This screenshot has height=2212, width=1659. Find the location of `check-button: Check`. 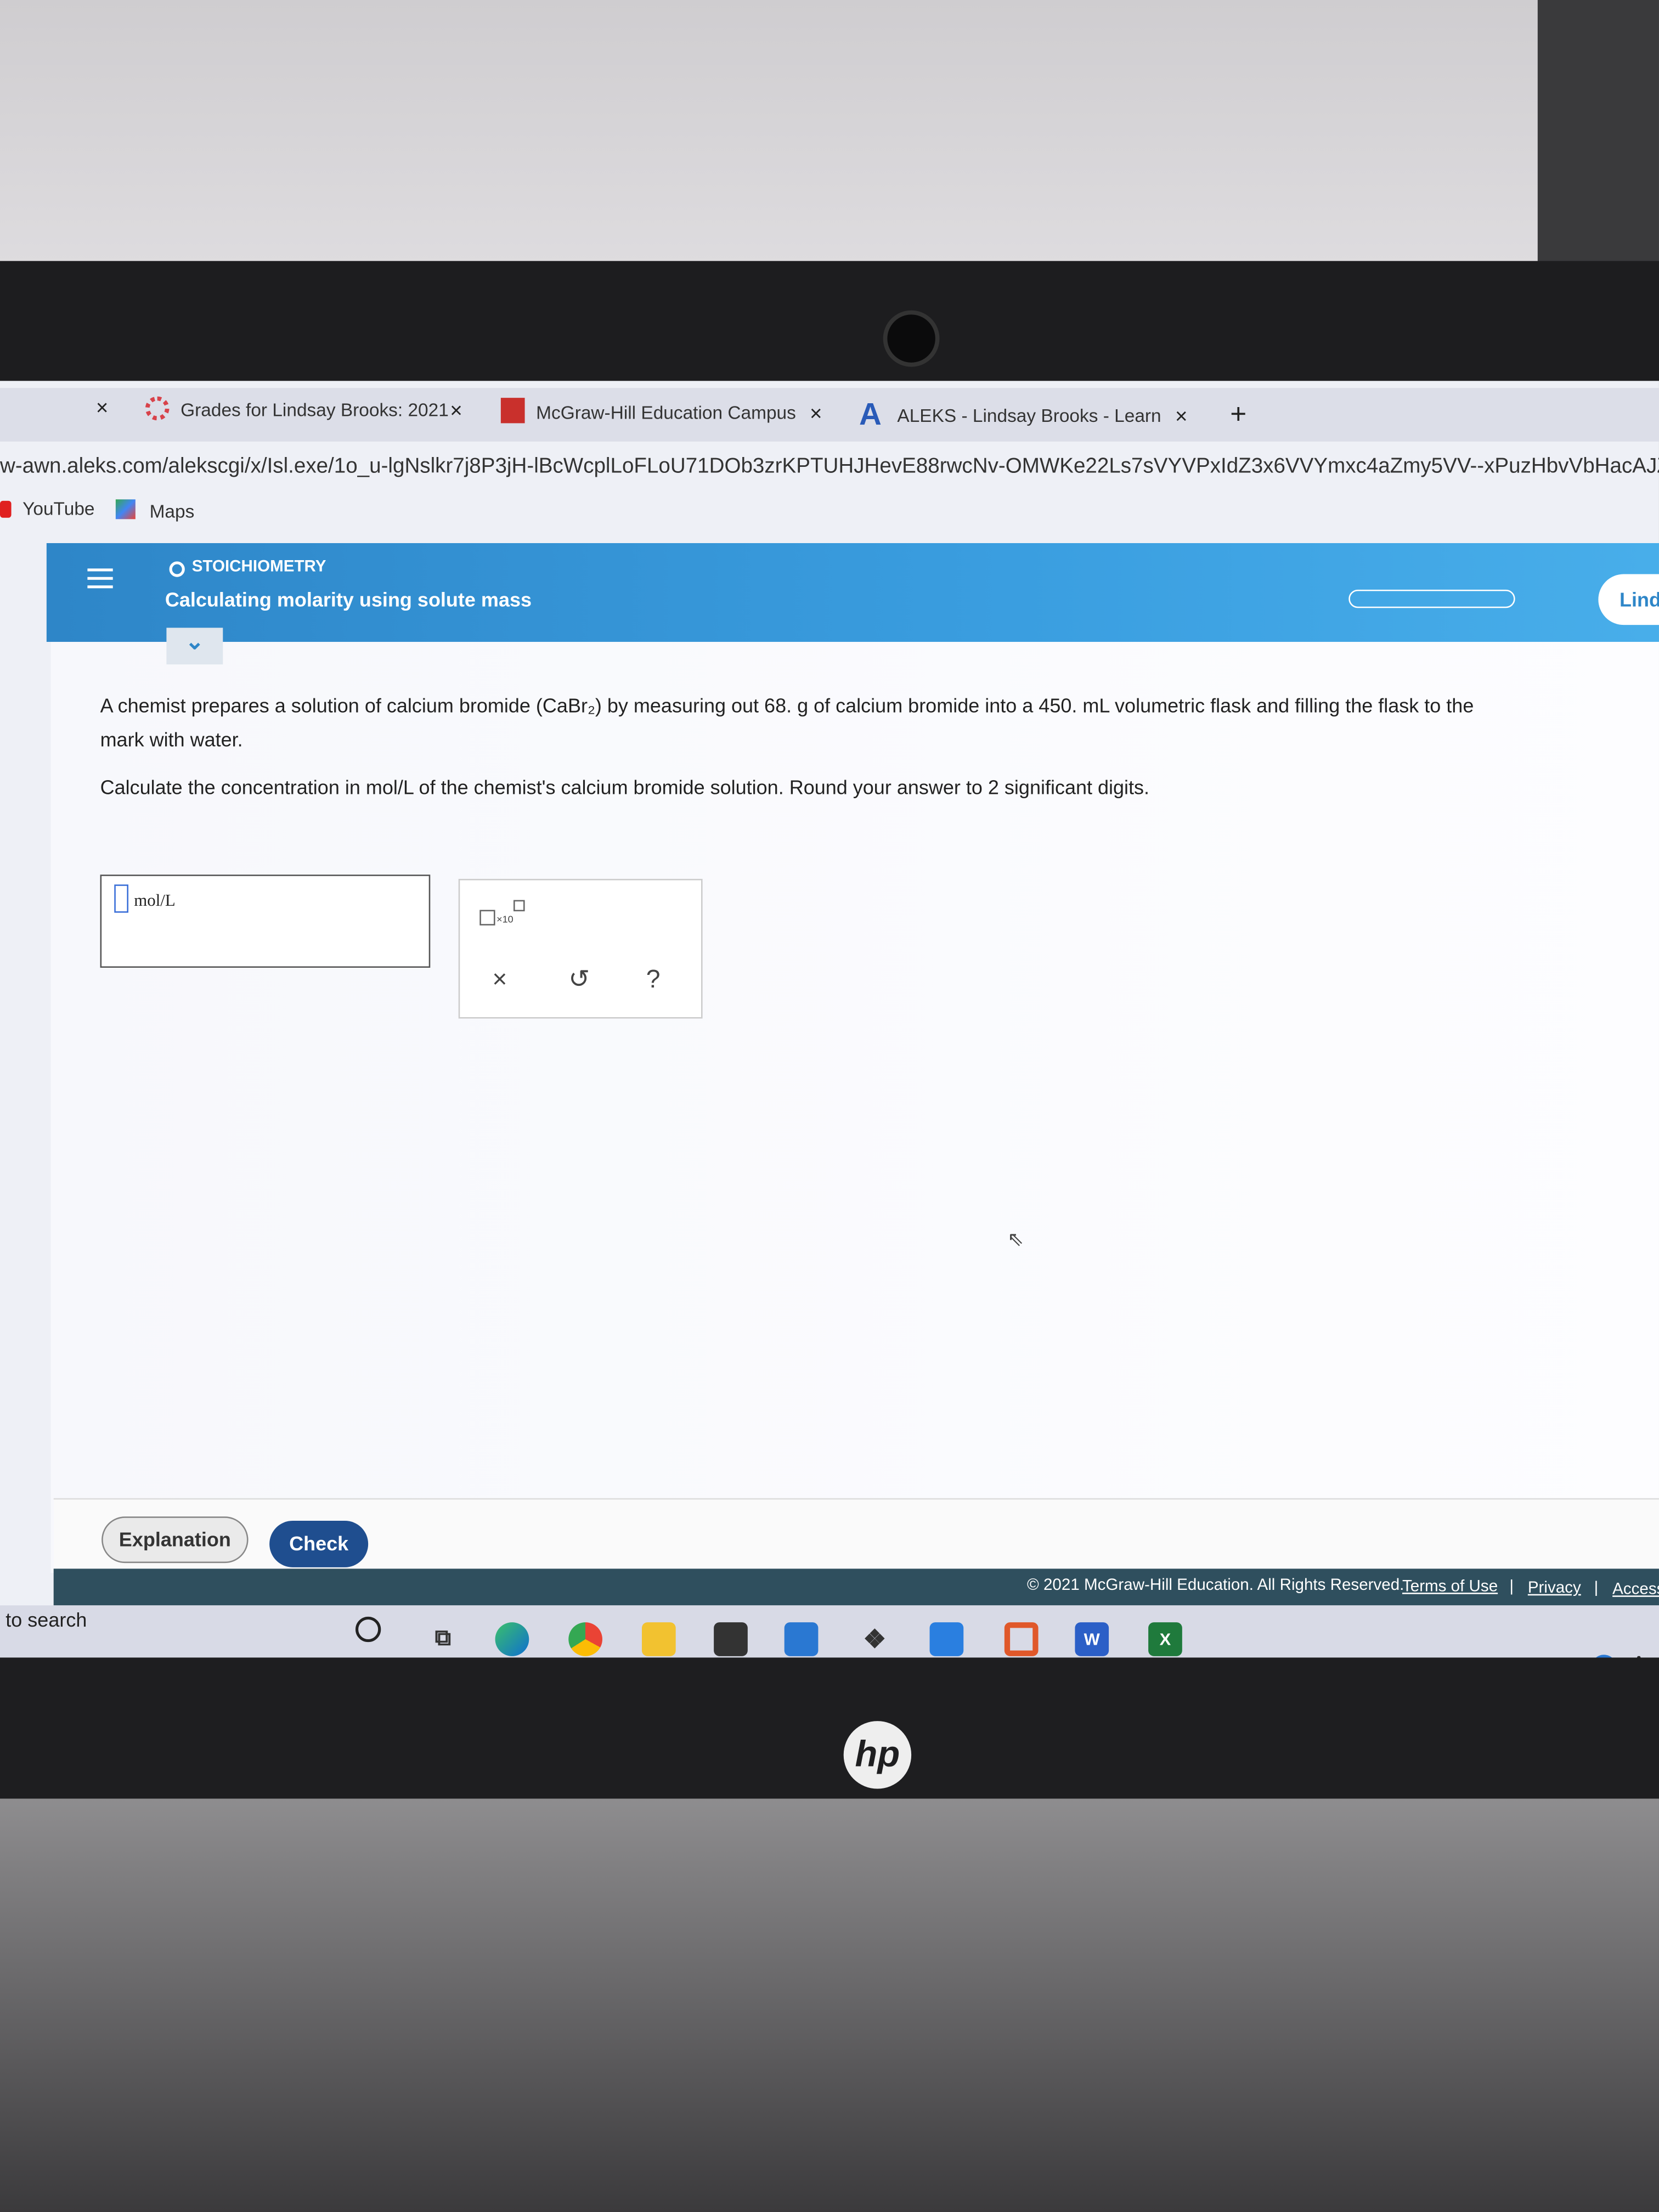

check-button: Check is located at coordinates (319, 1544).